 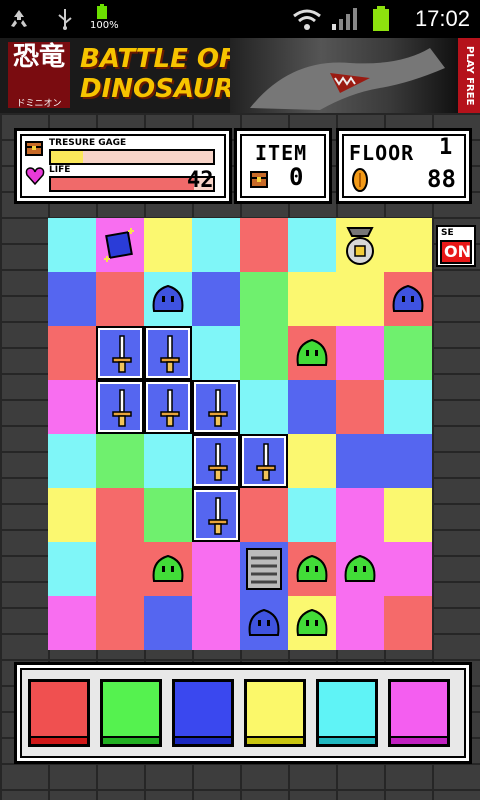 What do you see at coordinates (419, 713) in the screenshot?
I see `color-button-magenta` at bounding box center [419, 713].